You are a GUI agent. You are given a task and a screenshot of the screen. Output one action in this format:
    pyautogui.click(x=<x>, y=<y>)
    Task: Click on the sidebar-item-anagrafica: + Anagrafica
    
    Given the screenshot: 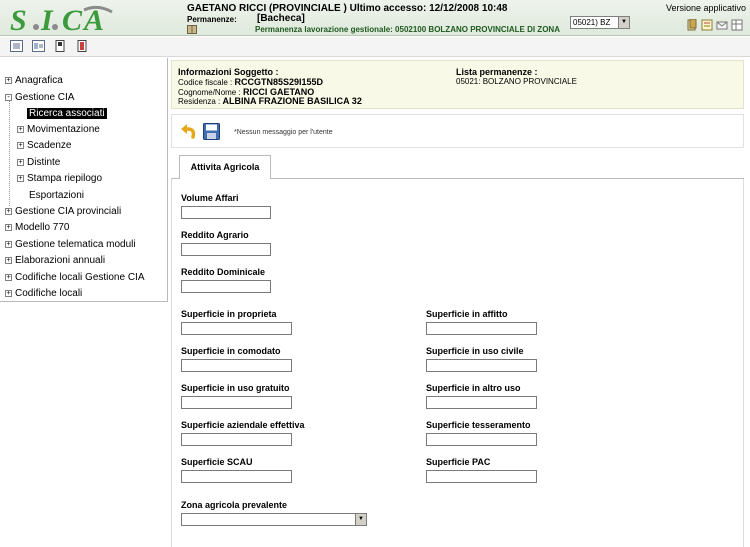 What is the action you would take?
    pyautogui.click(x=34, y=81)
    